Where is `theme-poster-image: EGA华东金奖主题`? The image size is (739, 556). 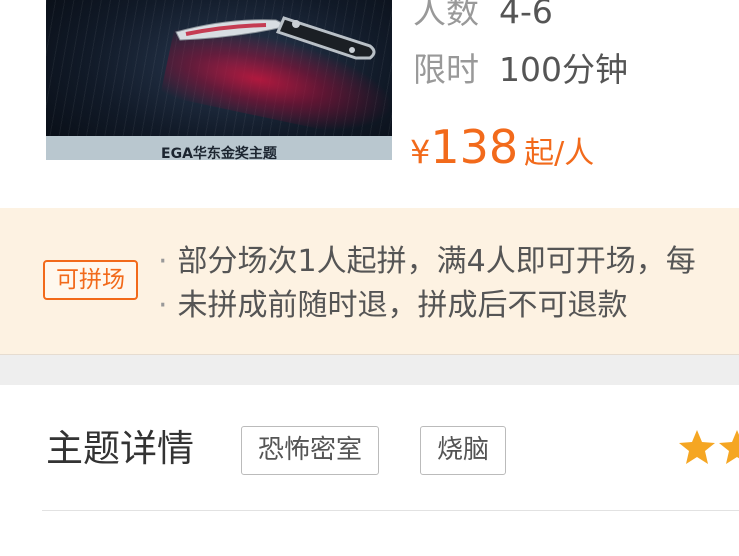
theme-poster-image: EGA华东金奖主题 is located at coordinates (219, 80).